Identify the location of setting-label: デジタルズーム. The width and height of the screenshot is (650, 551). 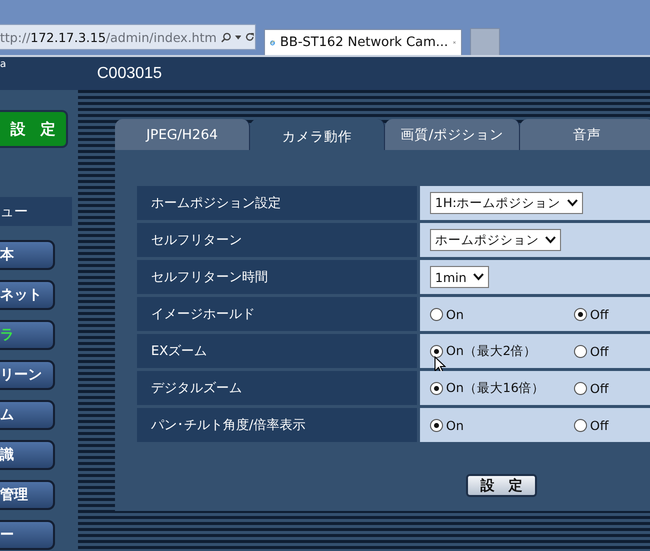
(277, 388).